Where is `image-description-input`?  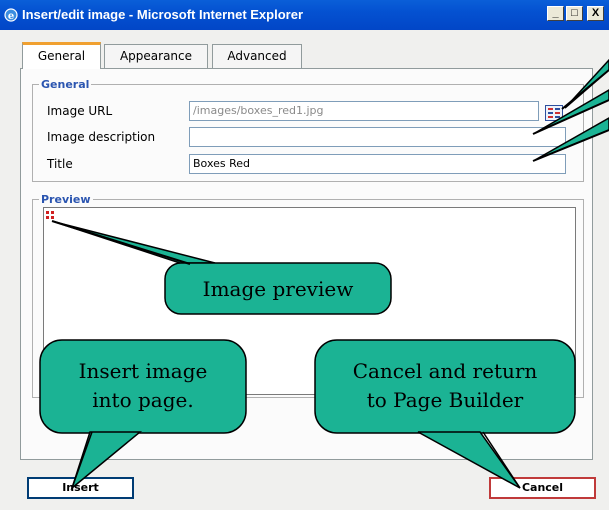
image-description-input is located at coordinates (377, 137).